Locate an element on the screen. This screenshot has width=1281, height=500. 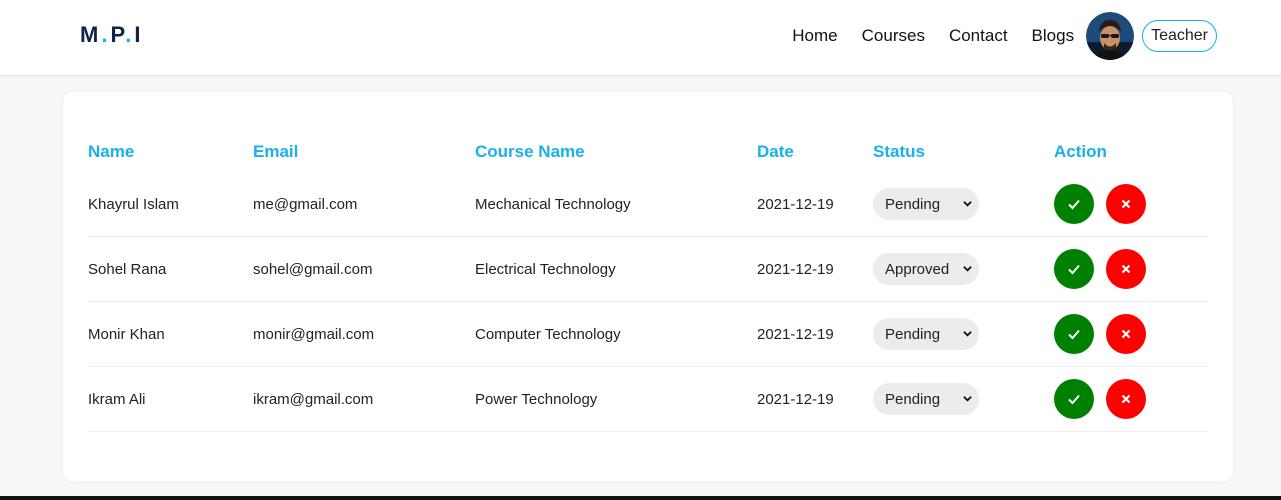
header-course-name: Course Name is located at coordinates (530, 151).